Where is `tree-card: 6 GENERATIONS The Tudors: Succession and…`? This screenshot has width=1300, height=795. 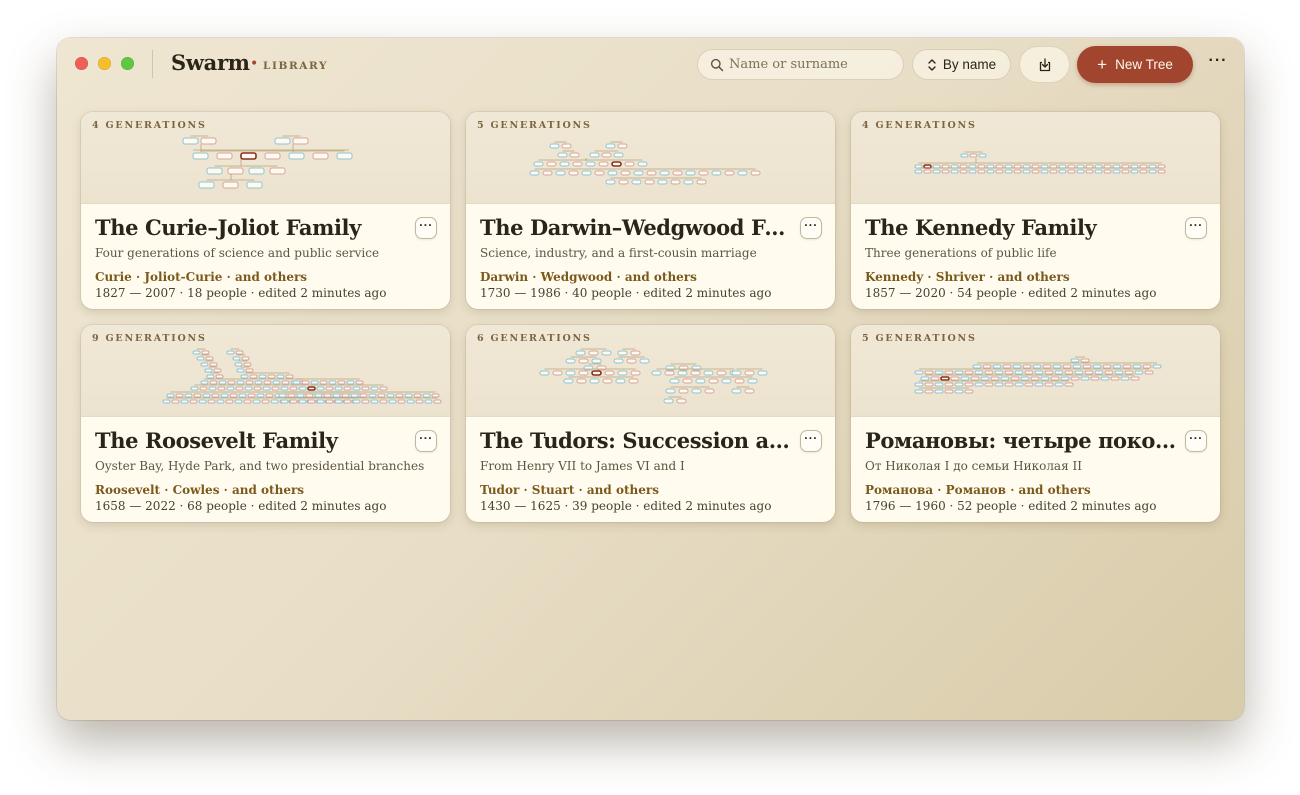 tree-card: 6 GENERATIONS The Tudors: Succession and… is located at coordinates (650, 423).